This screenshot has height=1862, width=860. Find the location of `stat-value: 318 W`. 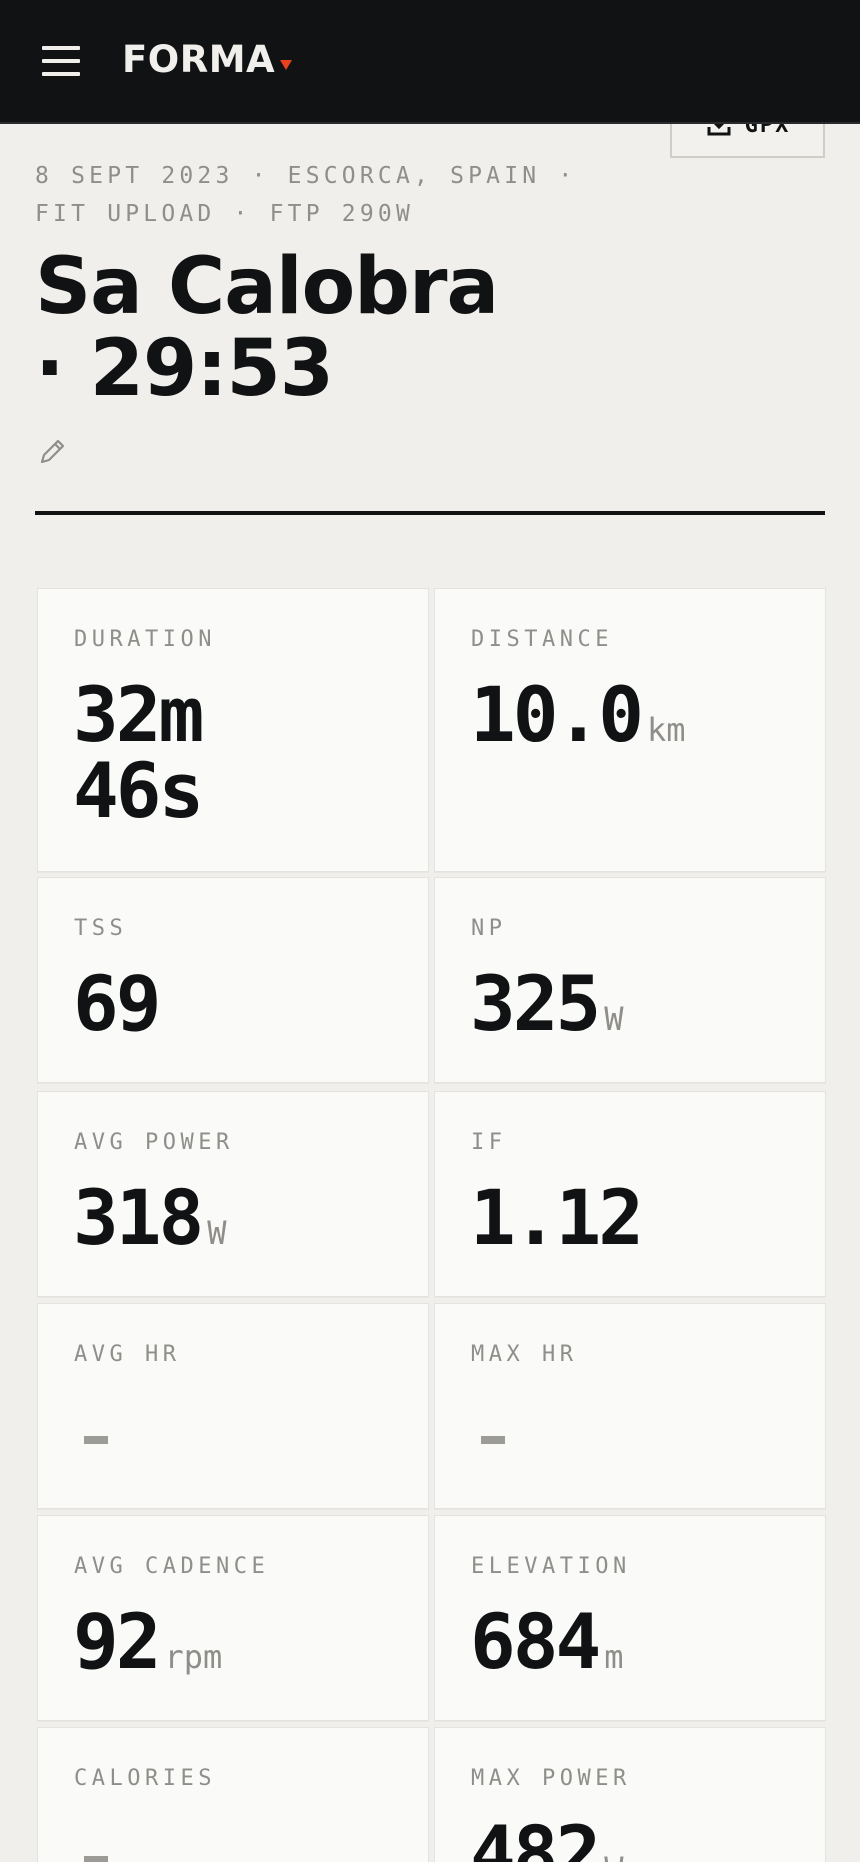

stat-value: 318 W is located at coordinates (150, 1225).